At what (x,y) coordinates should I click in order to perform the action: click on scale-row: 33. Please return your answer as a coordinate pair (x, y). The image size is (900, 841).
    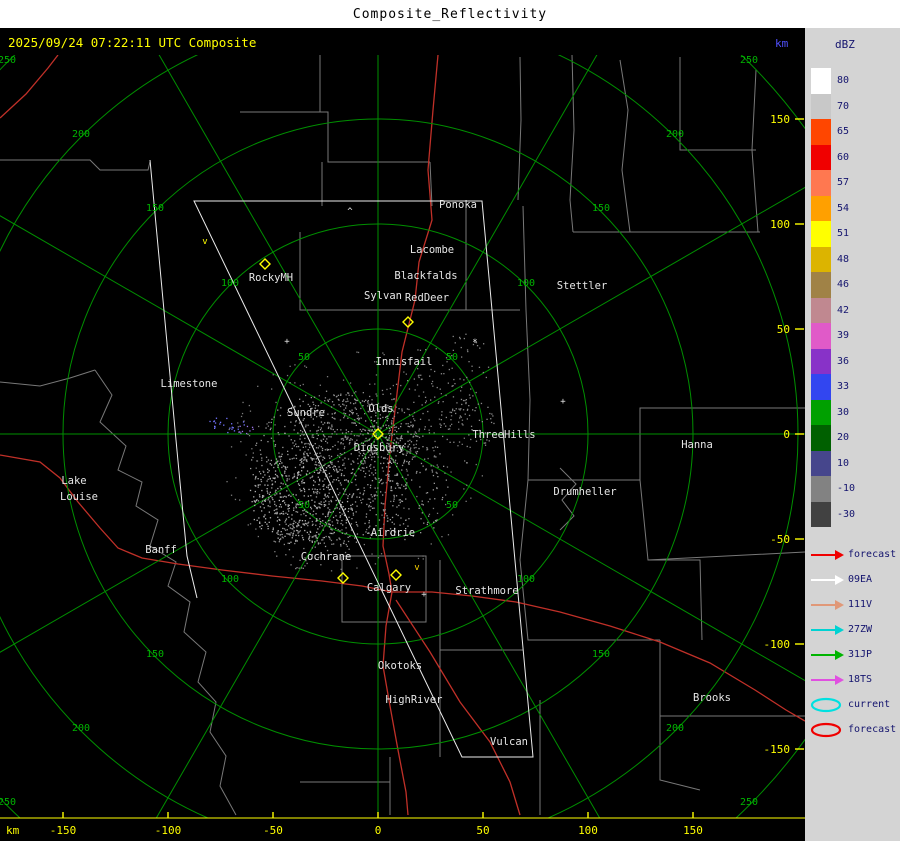
    Looking at the image, I should click on (854, 387).